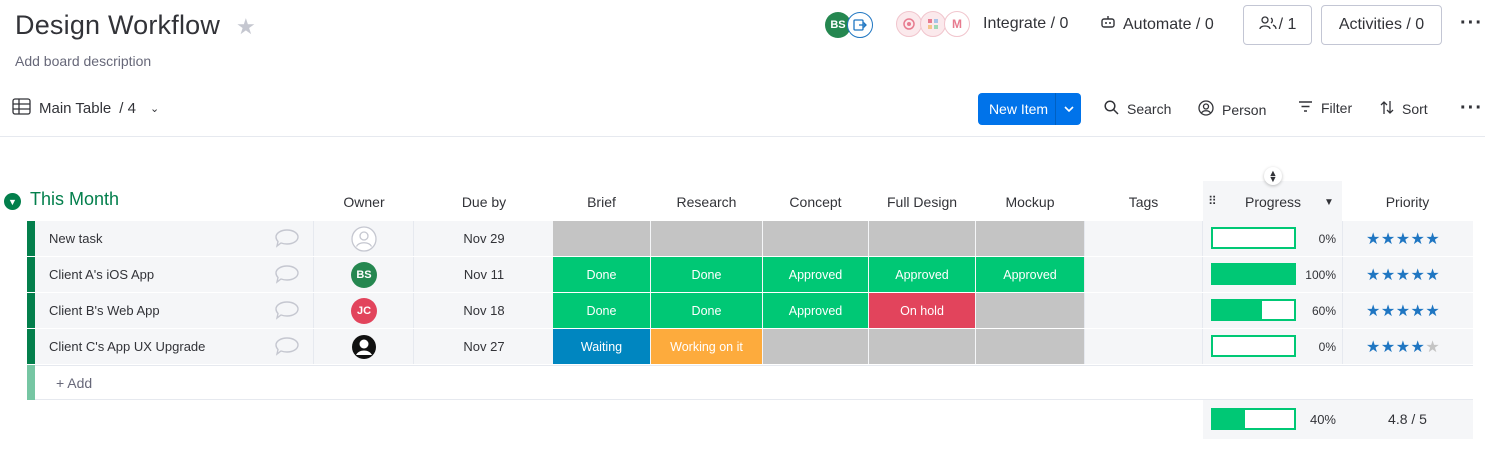 This screenshot has height=461, width=1485. What do you see at coordinates (364, 275) in the screenshot?
I see `owner-avatar: BS` at bounding box center [364, 275].